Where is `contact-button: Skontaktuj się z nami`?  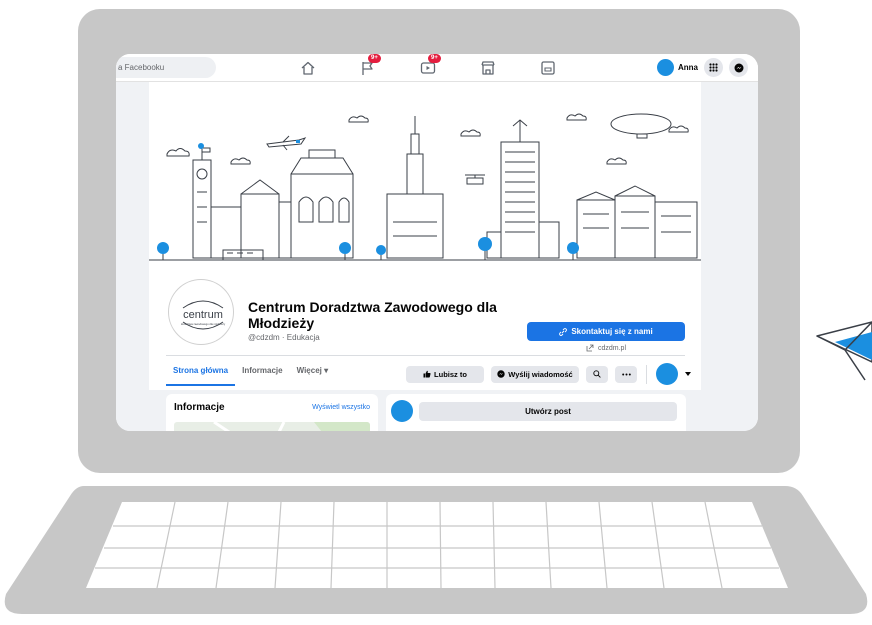 contact-button: Skontaktuj się z nami is located at coordinates (606, 331).